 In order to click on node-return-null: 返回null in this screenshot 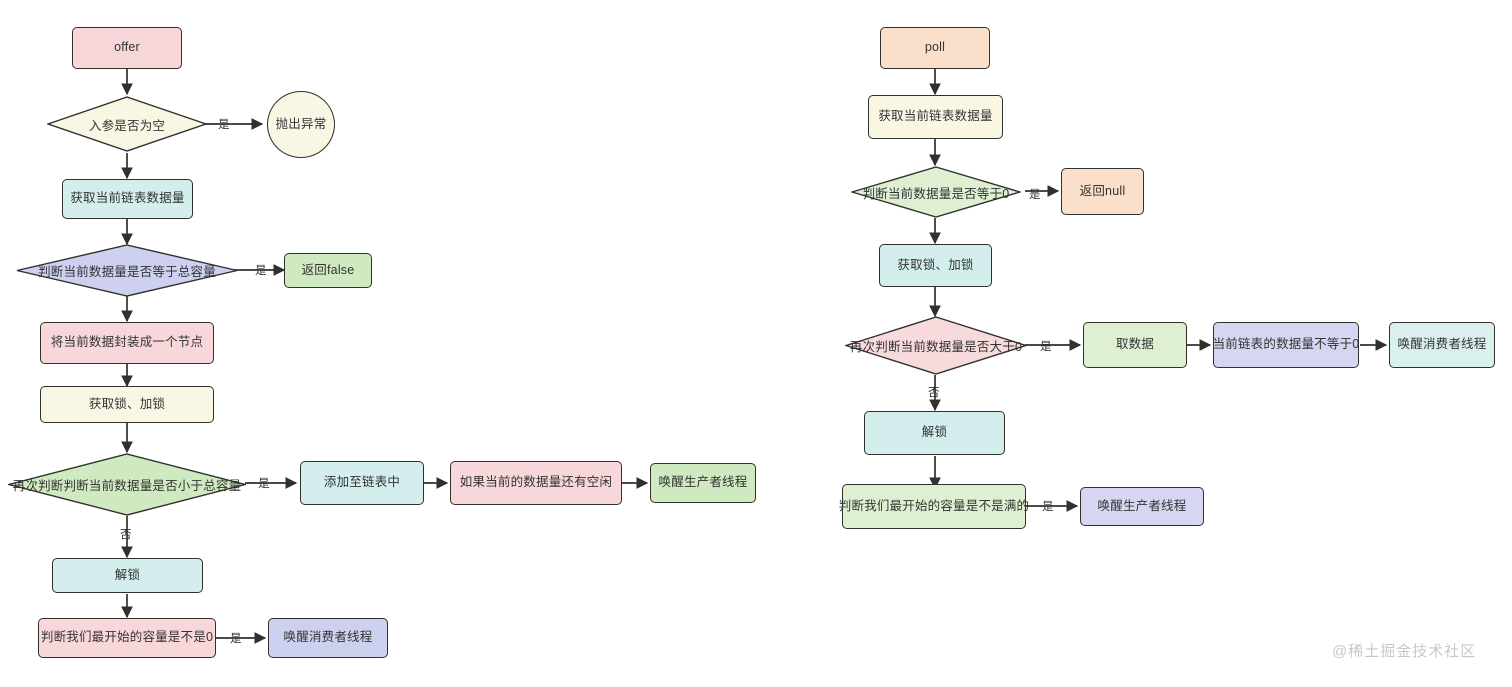, I will do `click(1102, 191)`.